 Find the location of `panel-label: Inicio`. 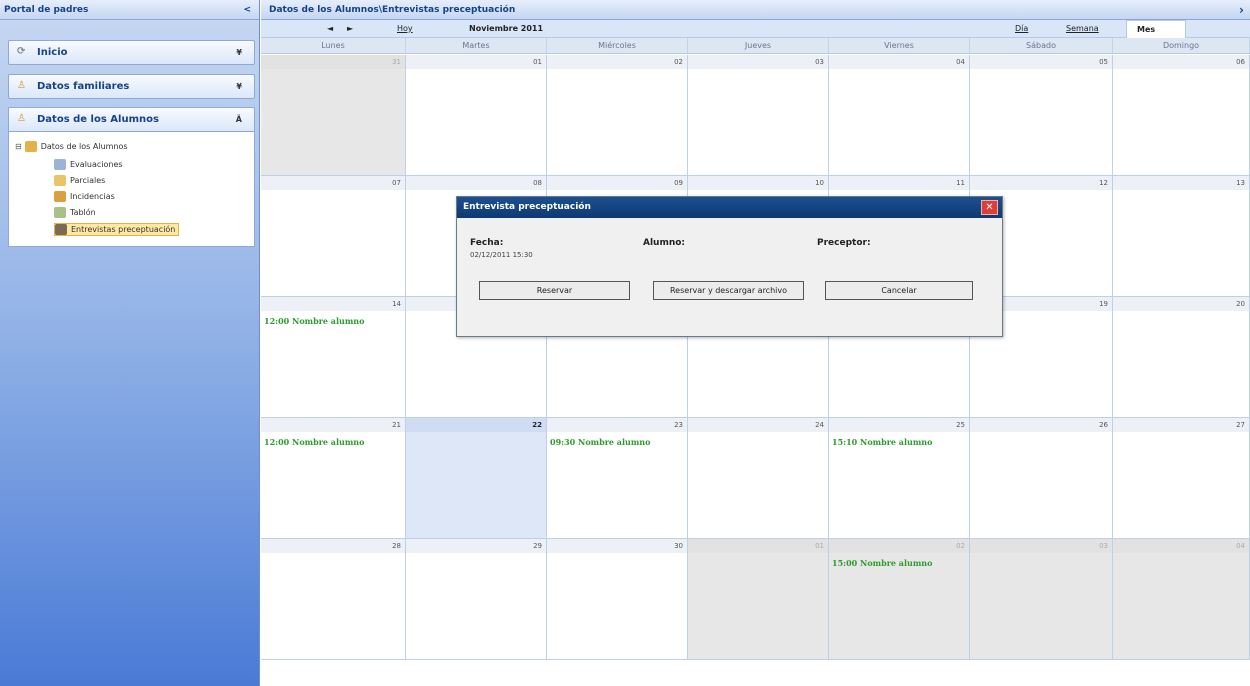

panel-label: Inicio is located at coordinates (52, 52).